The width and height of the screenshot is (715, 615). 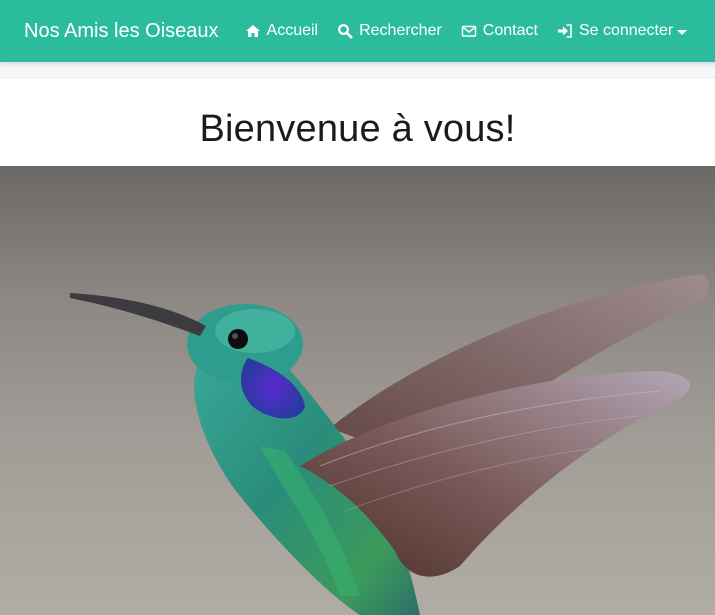 What do you see at coordinates (469, 31) in the screenshot?
I see `envelope-icon` at bounding box center [469, 31].